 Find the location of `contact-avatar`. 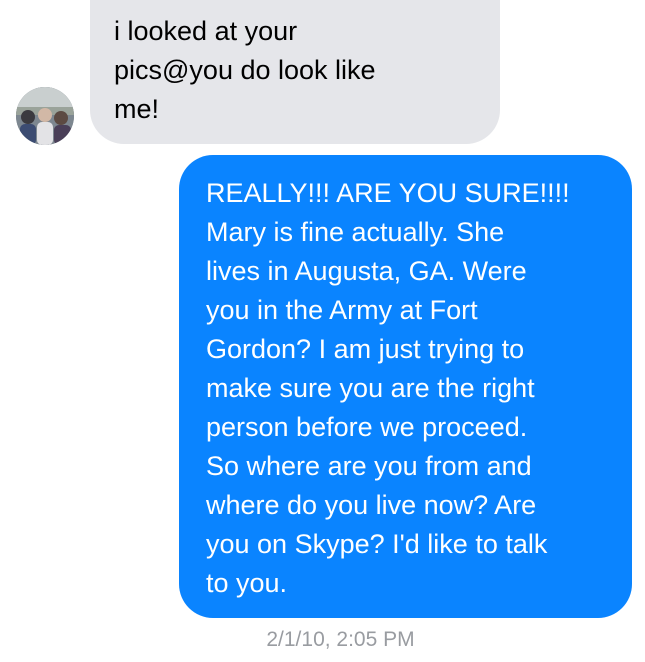

contact-avatar is located at coordinates (45, 116).